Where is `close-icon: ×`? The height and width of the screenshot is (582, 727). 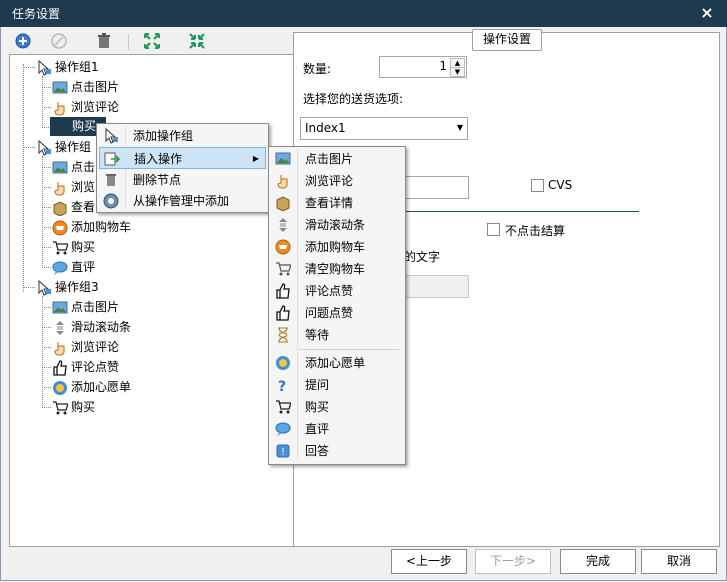 close-icon: × is located at coordinates (707, 12).